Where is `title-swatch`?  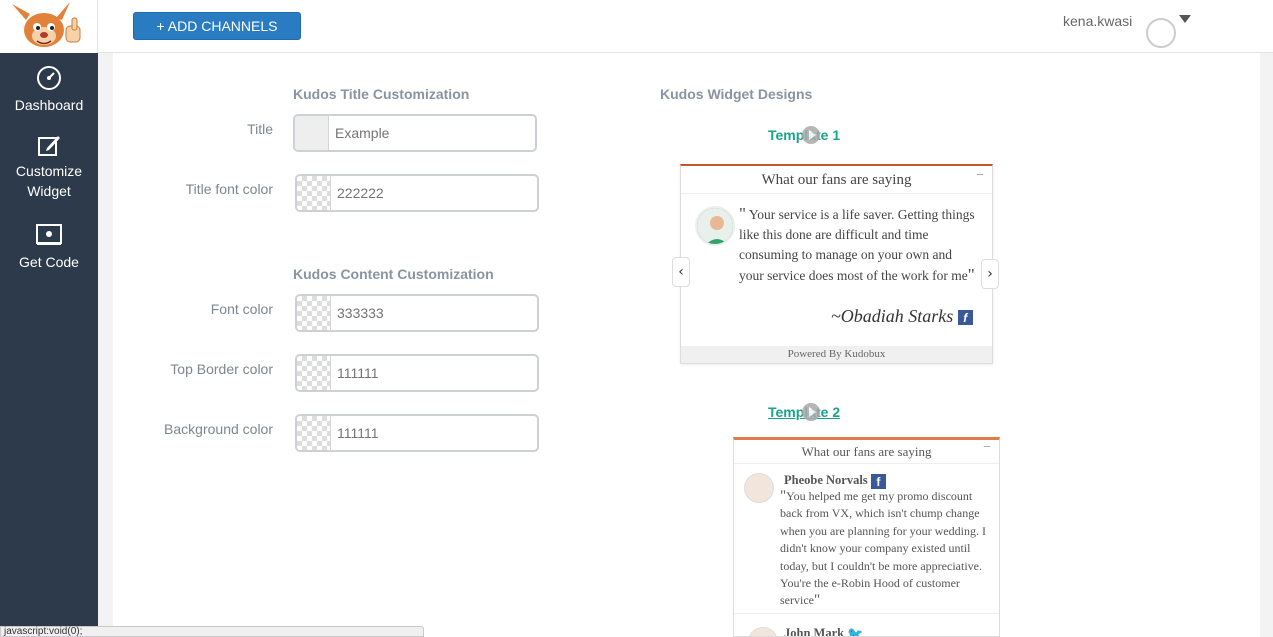
title-swatch is located at coordinates (312, 133).